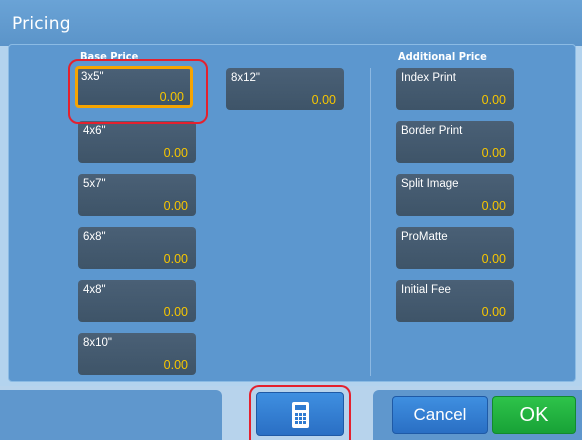 Image resolution: width=582 pixels, height=440 pixels. I want to click on price-field-3x5: 3x5" 0.00, so click(134, 87).